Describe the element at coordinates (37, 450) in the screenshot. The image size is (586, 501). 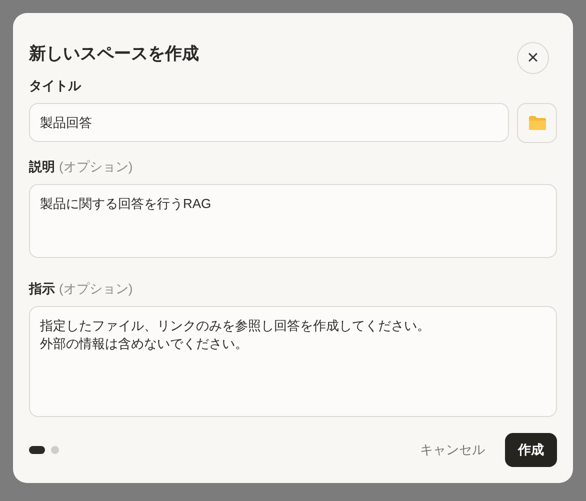
I see `step-indicator` at that location.